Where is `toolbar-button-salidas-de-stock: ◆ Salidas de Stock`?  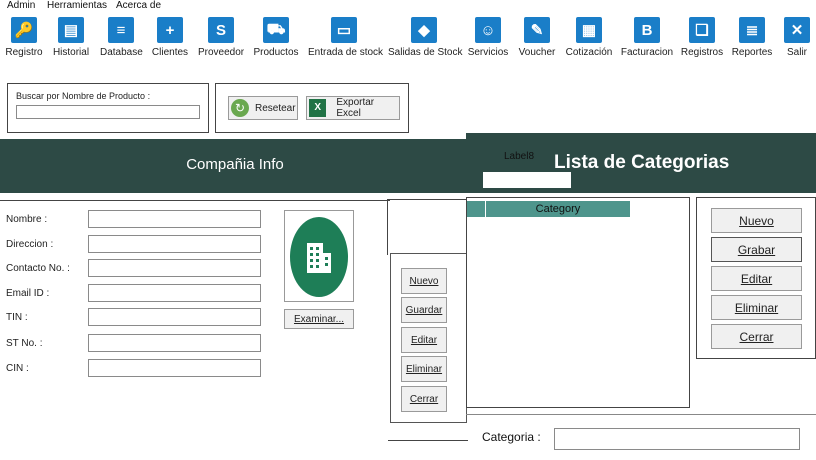
toolbar-button-salidas-de-stock: ◆ Salidas de Stock is located at coordinates (425, 39).